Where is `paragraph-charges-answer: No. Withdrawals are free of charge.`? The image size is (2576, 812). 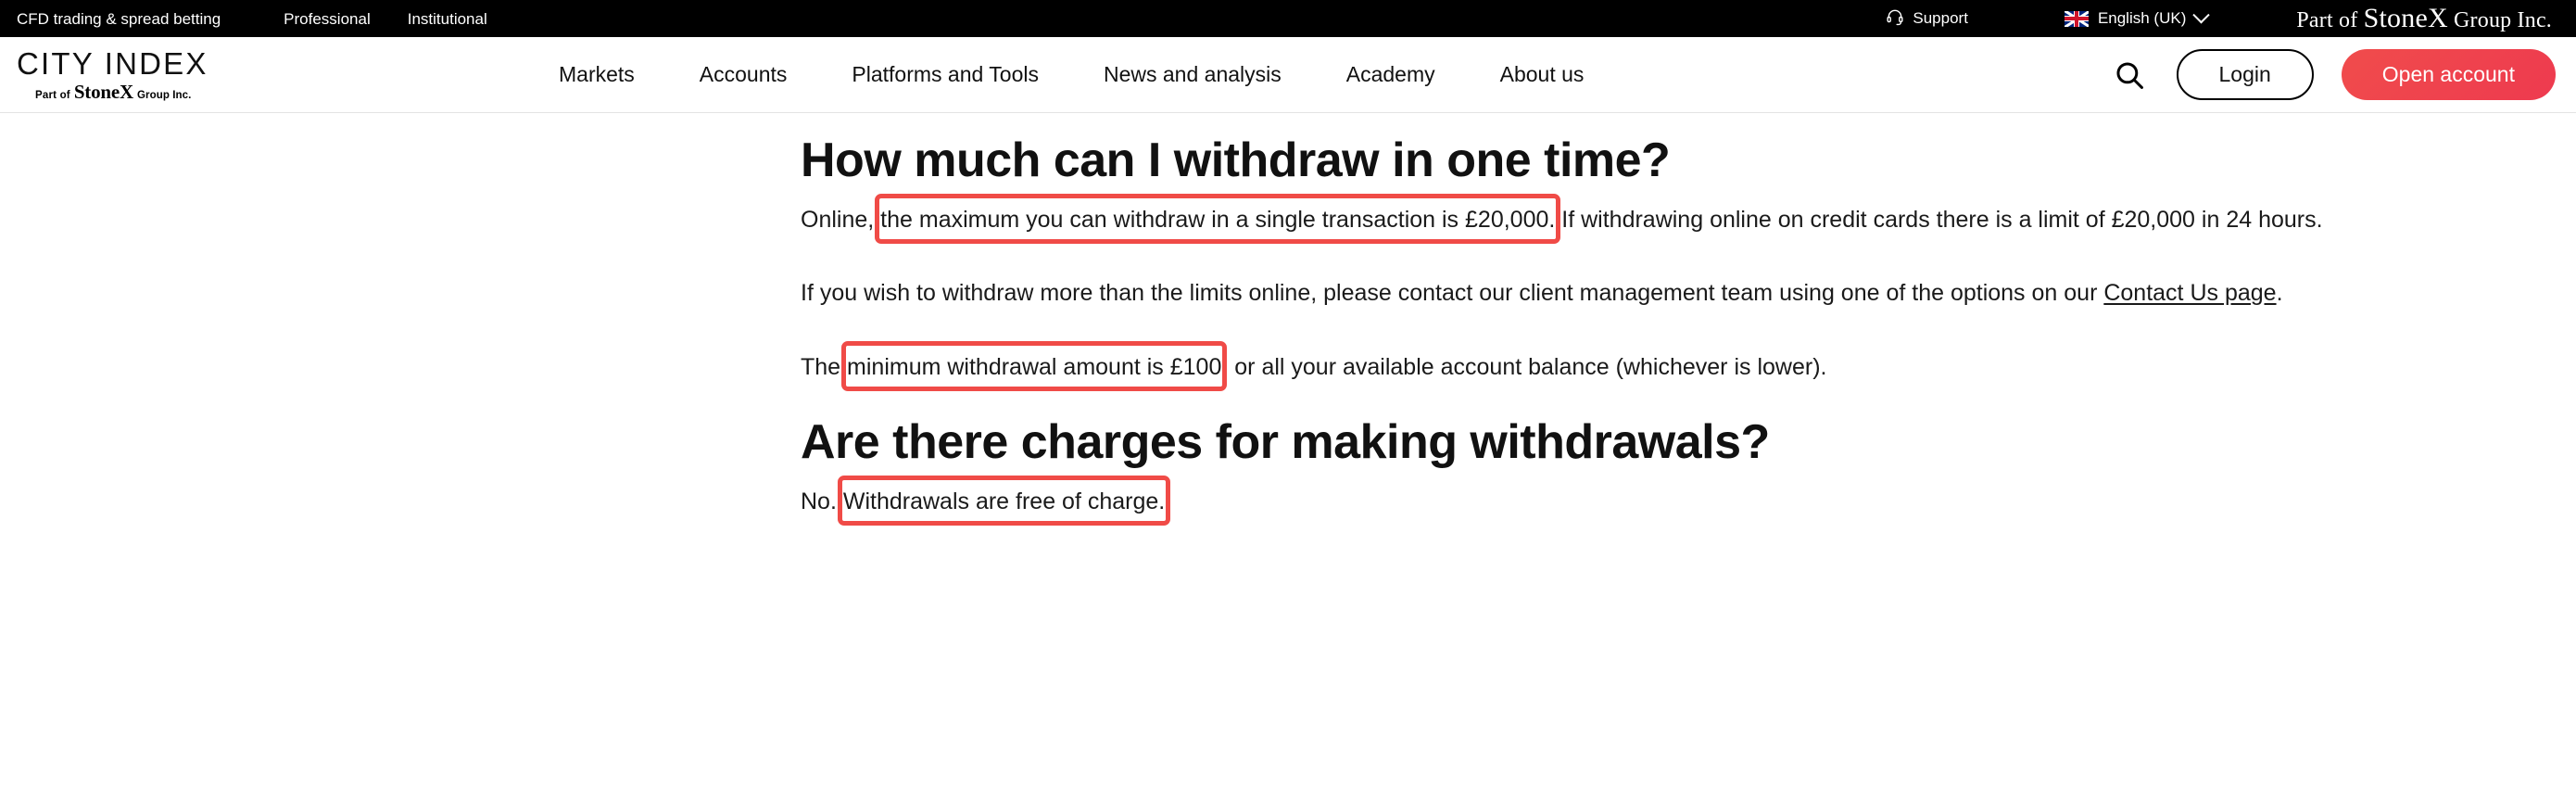
paragraph-charges-answer: No. Withdrawals are free of charge. is located at coordinates (1570, 502).